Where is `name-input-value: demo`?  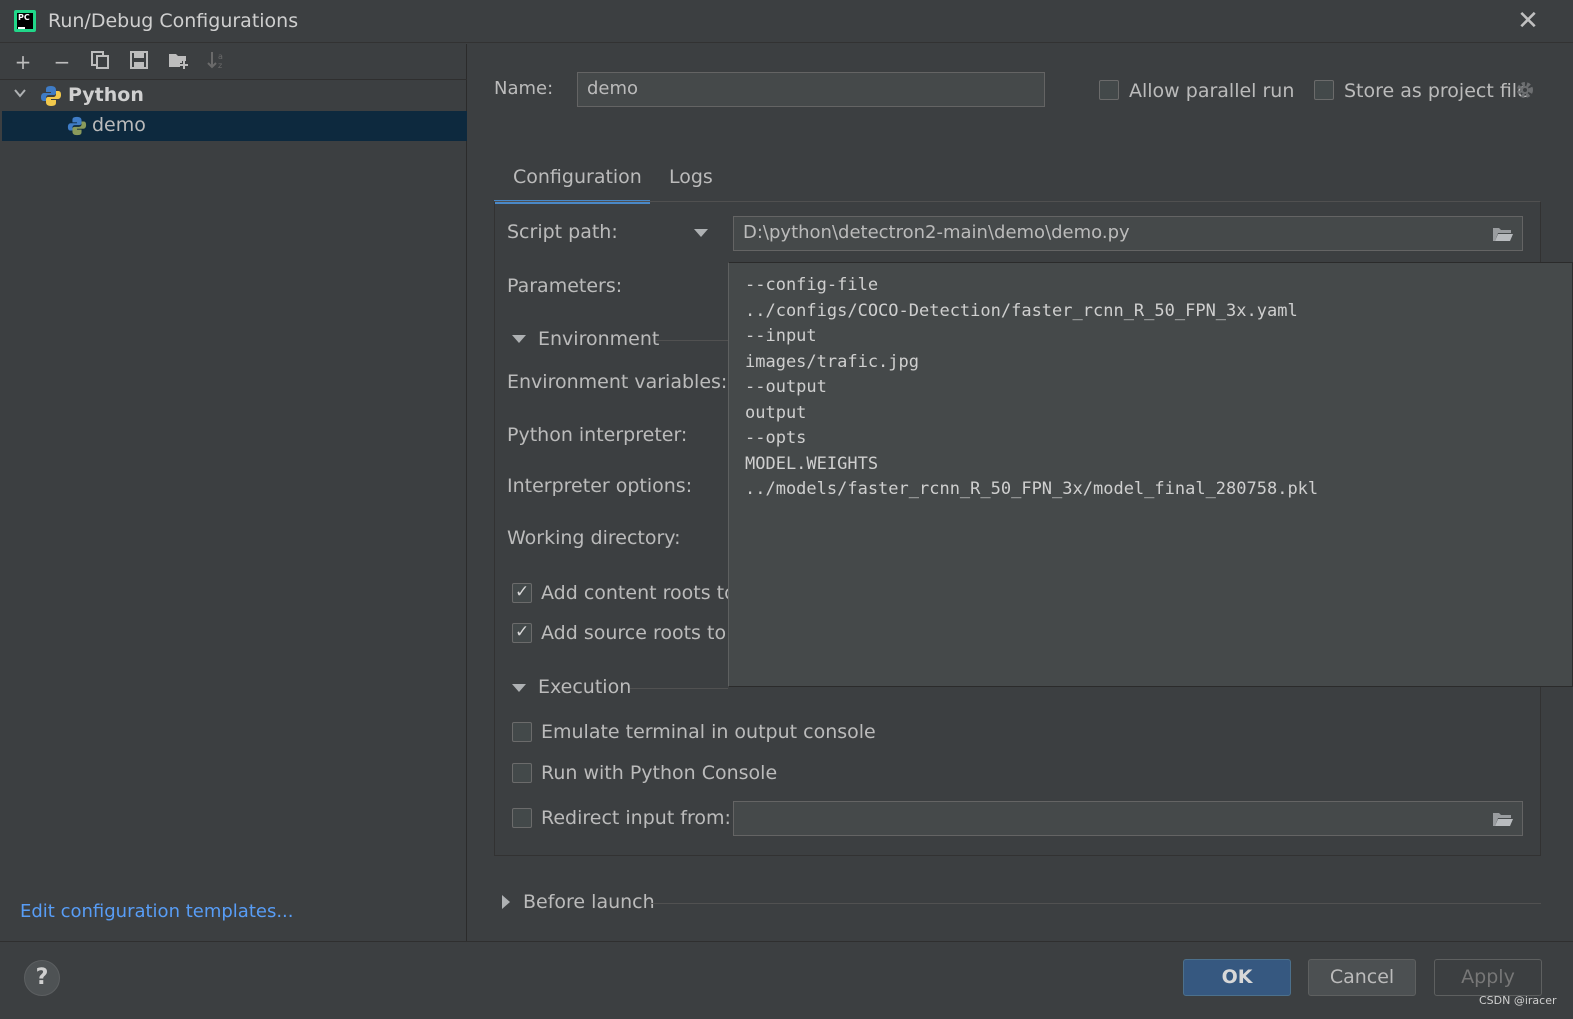 name-input-value: demo is located at coordinates (613, 88).